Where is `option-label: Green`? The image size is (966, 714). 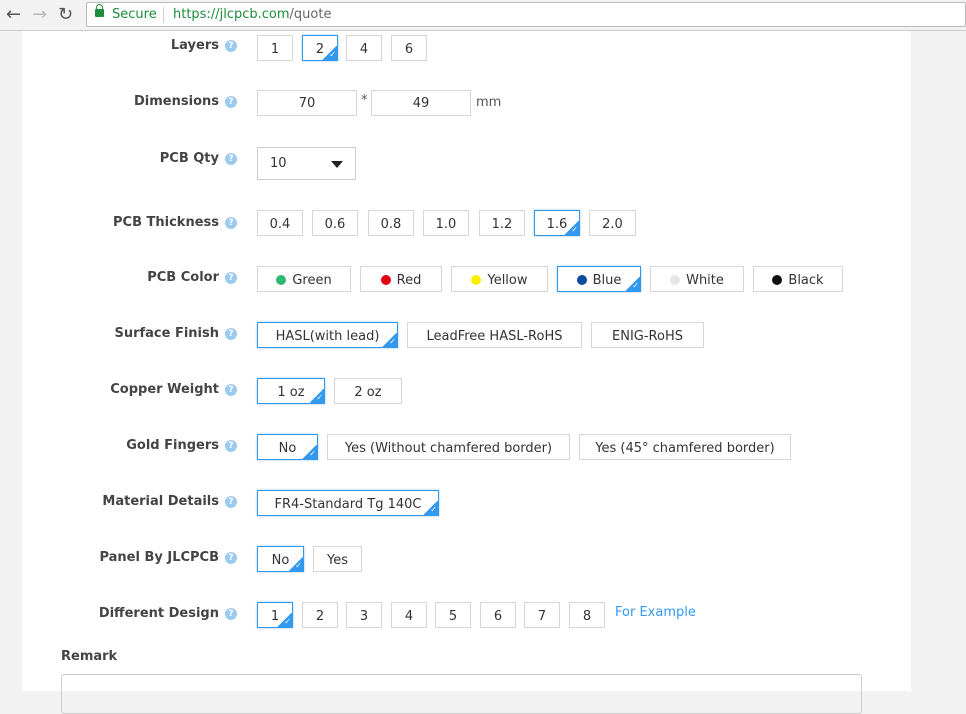
option-label: Green is located at coordinates (312, 280).